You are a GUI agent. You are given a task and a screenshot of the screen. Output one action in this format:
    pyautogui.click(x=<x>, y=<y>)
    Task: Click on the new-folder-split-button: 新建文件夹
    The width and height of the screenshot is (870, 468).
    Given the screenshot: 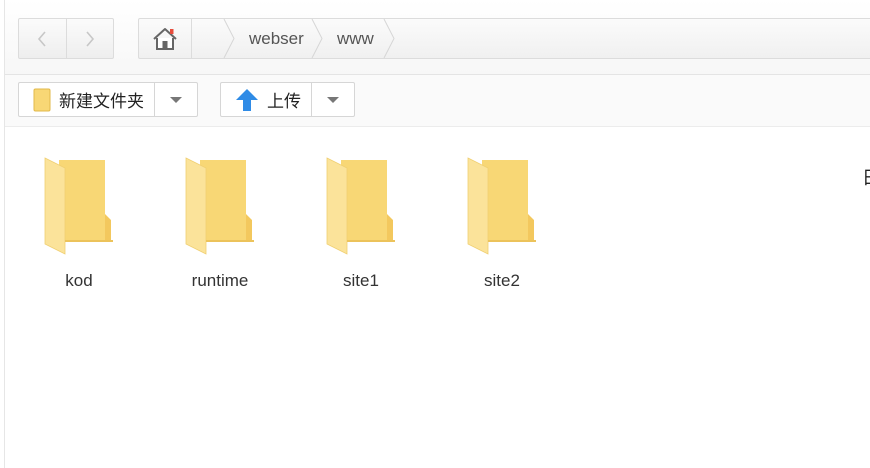 What is the action you would take?
    pyautogui.click(x=108, y=99)
    